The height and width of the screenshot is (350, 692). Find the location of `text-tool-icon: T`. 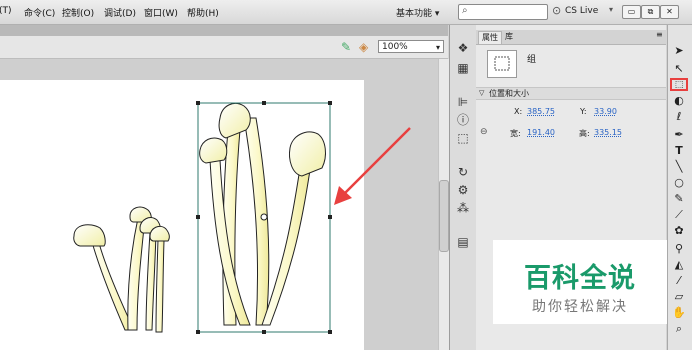

text-tool-icon: T is located at coordinates (679, 151).